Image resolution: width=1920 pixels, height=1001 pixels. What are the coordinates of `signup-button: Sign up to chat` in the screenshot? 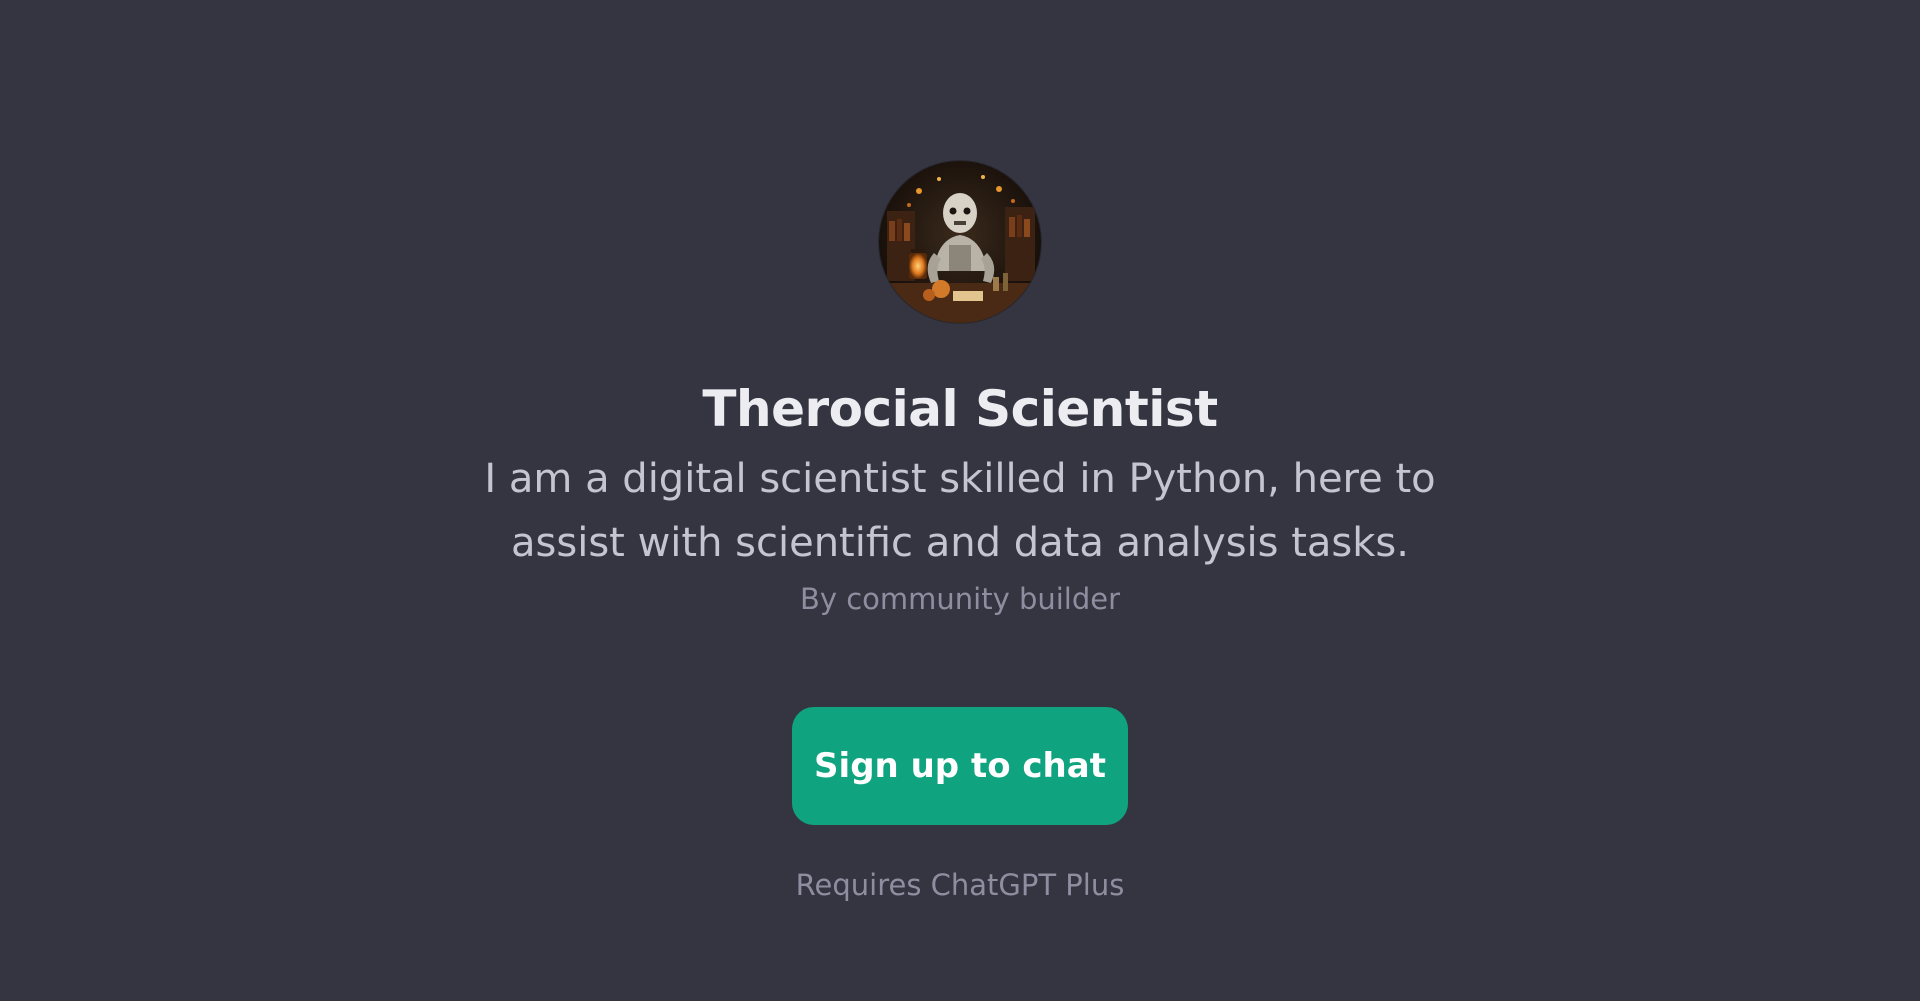 It's located at (960, 766).